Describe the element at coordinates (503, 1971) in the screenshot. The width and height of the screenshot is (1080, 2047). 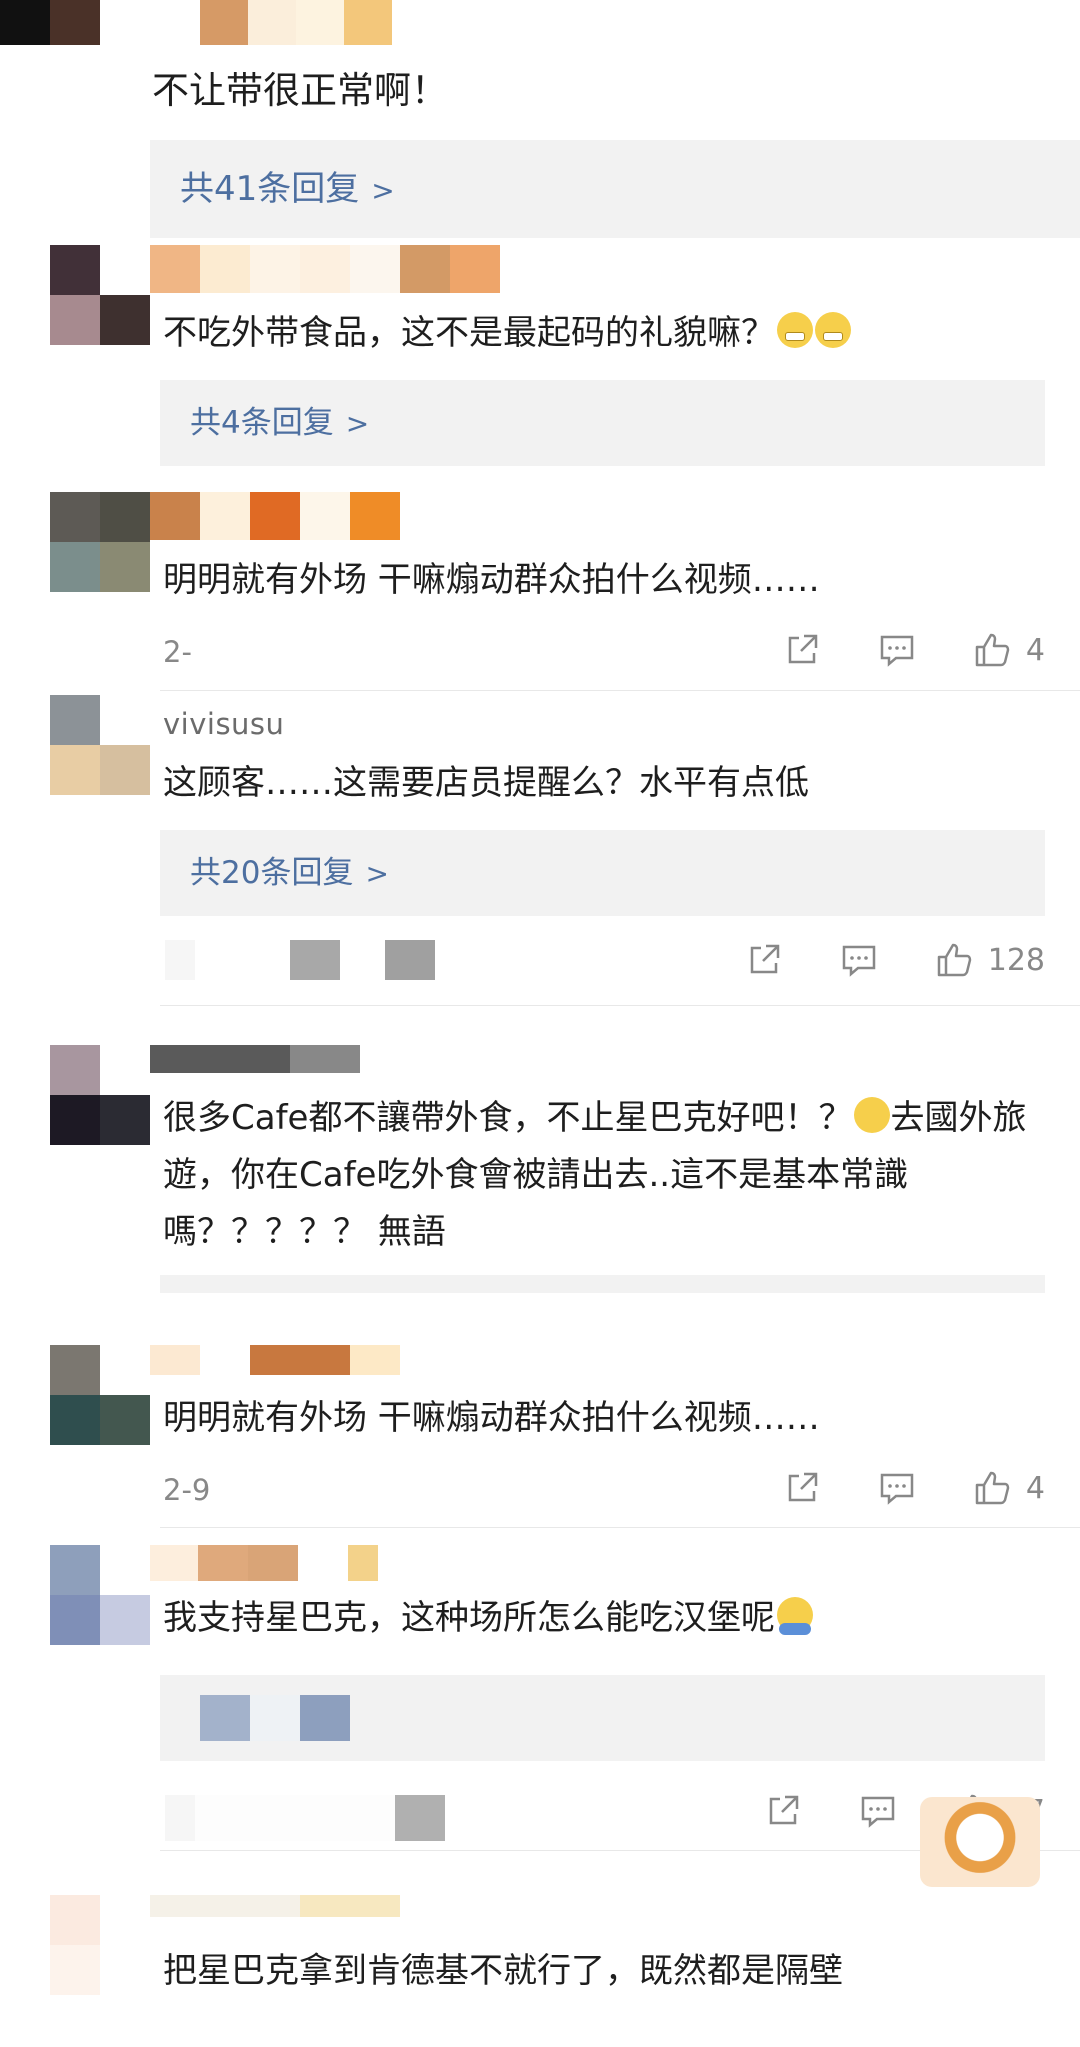
I see `comment-text: 把星巴克拿到肯德基不就行了，既然都是隔壁` at that location.